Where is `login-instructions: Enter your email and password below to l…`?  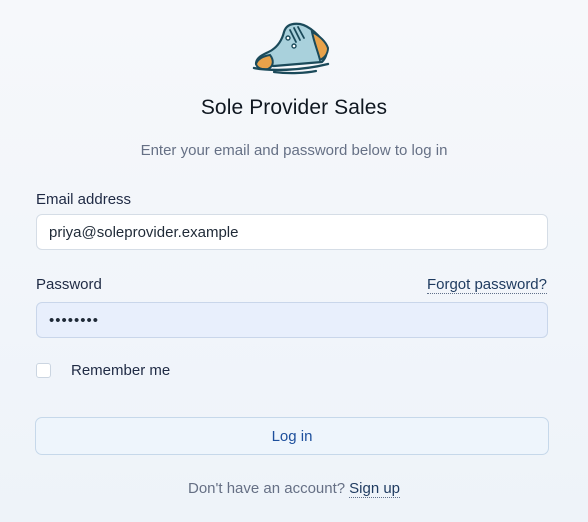
login-instructions: Enter your email and password below to l… is located at coordinates (294, 150).